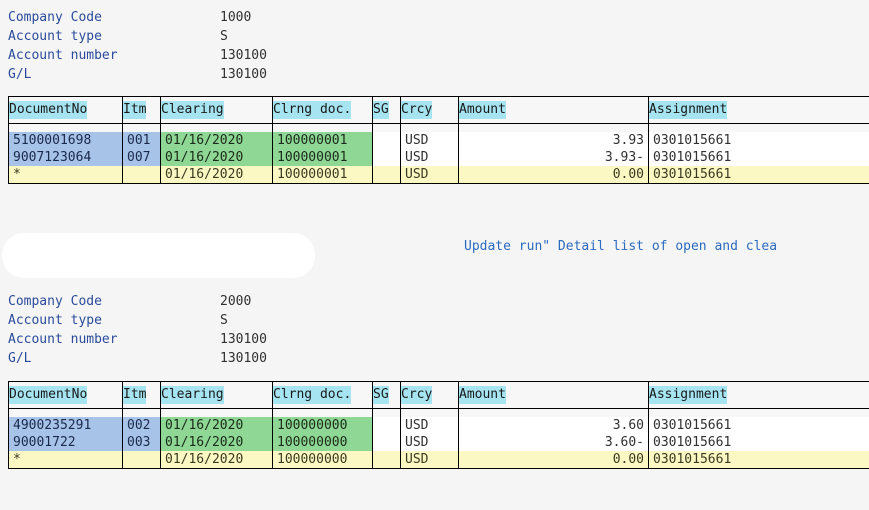  Describe the element at coordinates (65, 157) in the screenshot. I see `cell-documentno: 9007123064` at that location.